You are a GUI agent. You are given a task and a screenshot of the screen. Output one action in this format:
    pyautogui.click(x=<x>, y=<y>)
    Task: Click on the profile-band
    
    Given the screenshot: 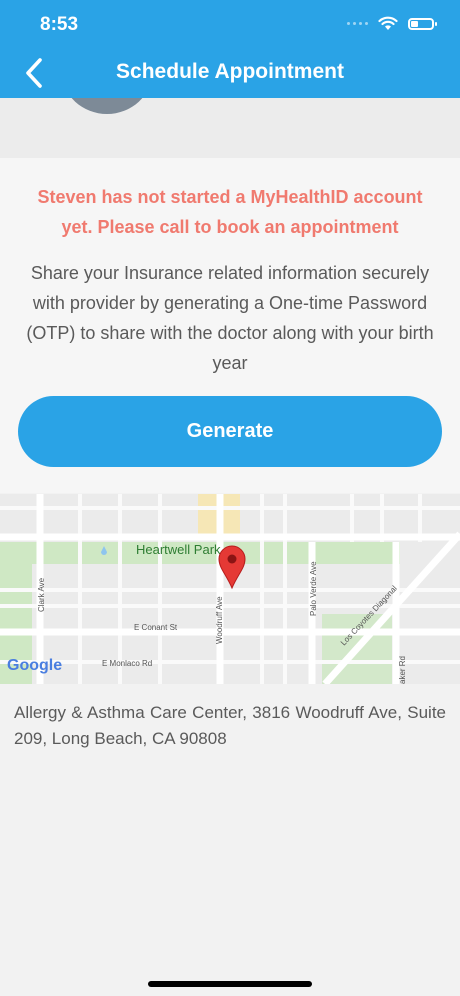 What is the action you would take?
    pyautogui.click(x=230, y=128)
    